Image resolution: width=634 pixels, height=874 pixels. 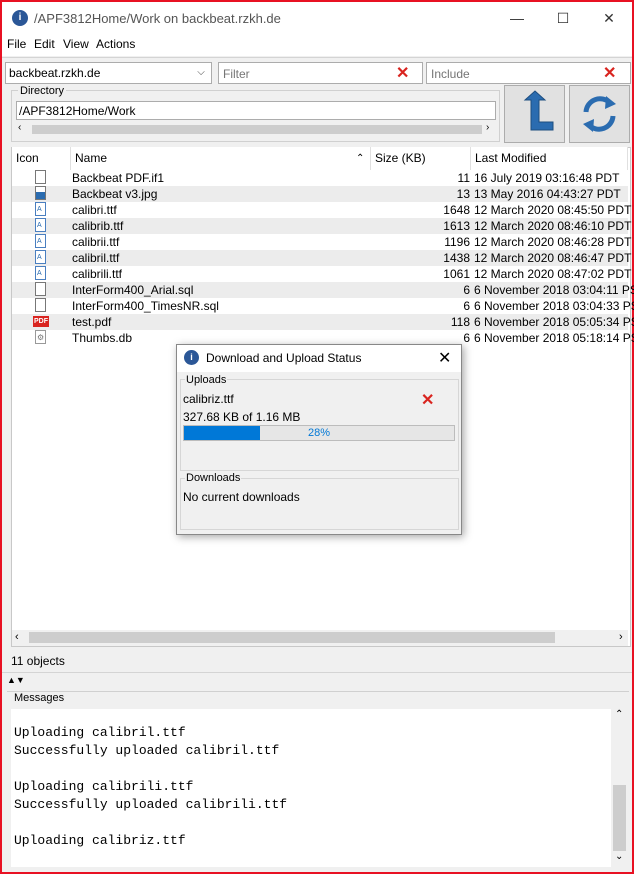 What do you see at coordinates (40, 193) in the screenshot?
I see `image-file-icon` at bounding box center [40, 193].